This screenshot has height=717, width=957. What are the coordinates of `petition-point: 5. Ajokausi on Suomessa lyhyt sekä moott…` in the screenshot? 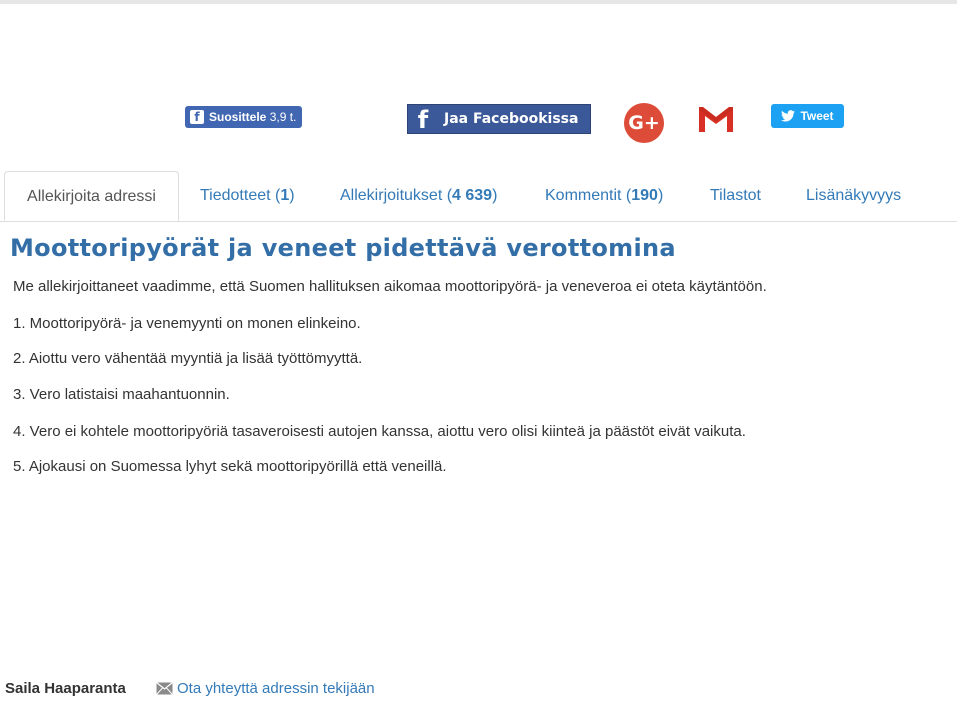 It's located at (230, 466).